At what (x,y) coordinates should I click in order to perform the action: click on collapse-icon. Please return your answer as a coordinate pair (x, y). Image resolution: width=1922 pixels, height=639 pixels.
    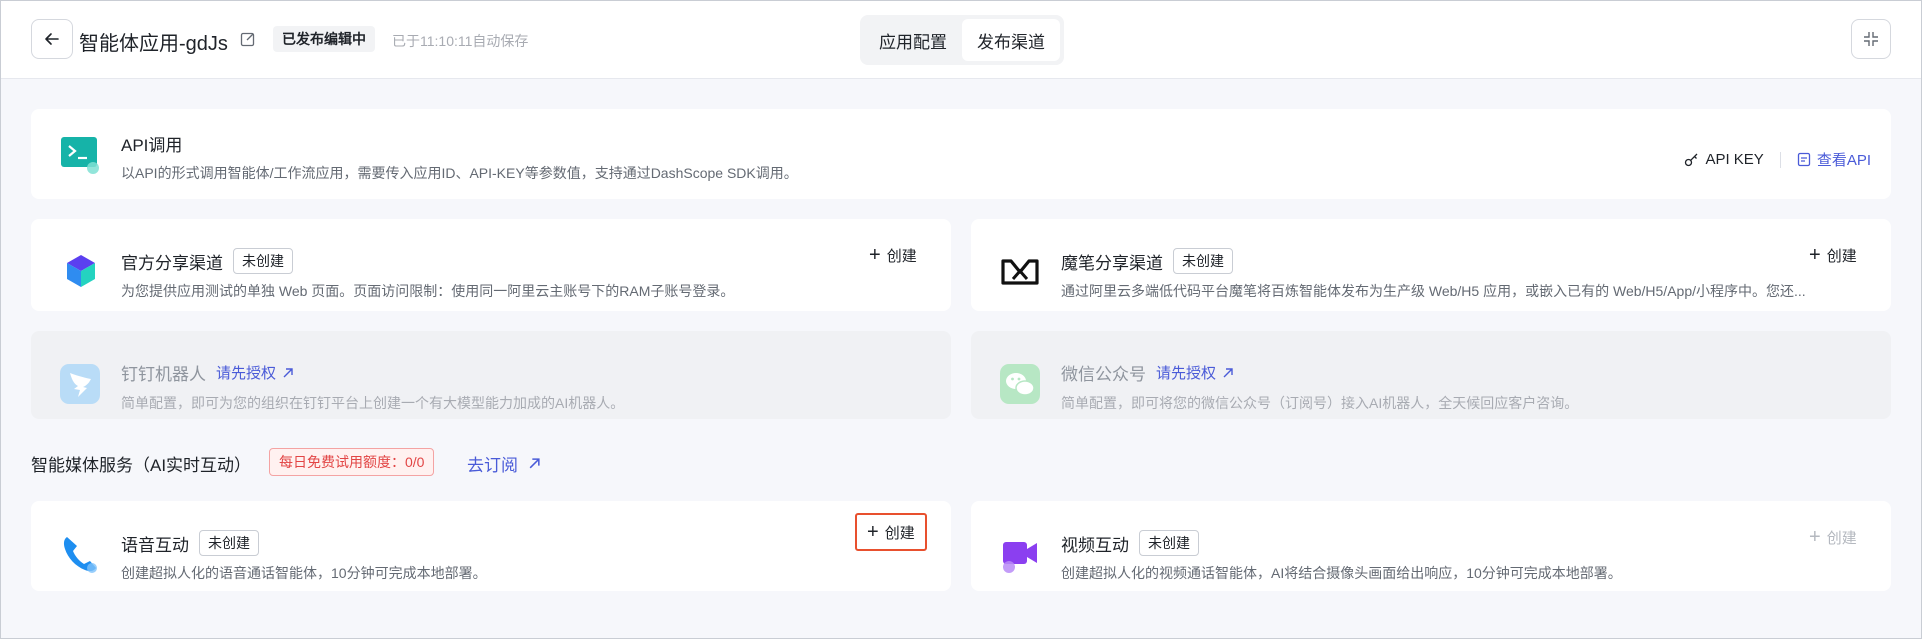
    Looking at the image, I should click on (1871, 39).